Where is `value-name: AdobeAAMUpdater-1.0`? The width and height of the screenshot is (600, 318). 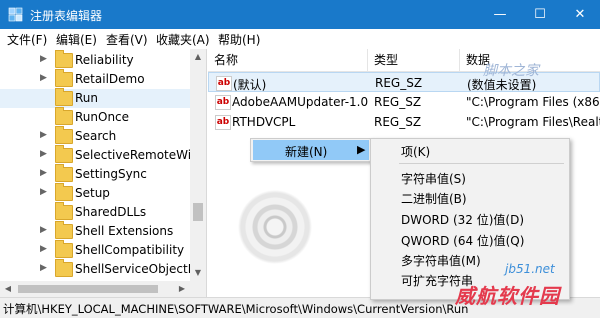 value-name: AdobeAAMUpdater-1.0 is located at coordinates (300, 102).